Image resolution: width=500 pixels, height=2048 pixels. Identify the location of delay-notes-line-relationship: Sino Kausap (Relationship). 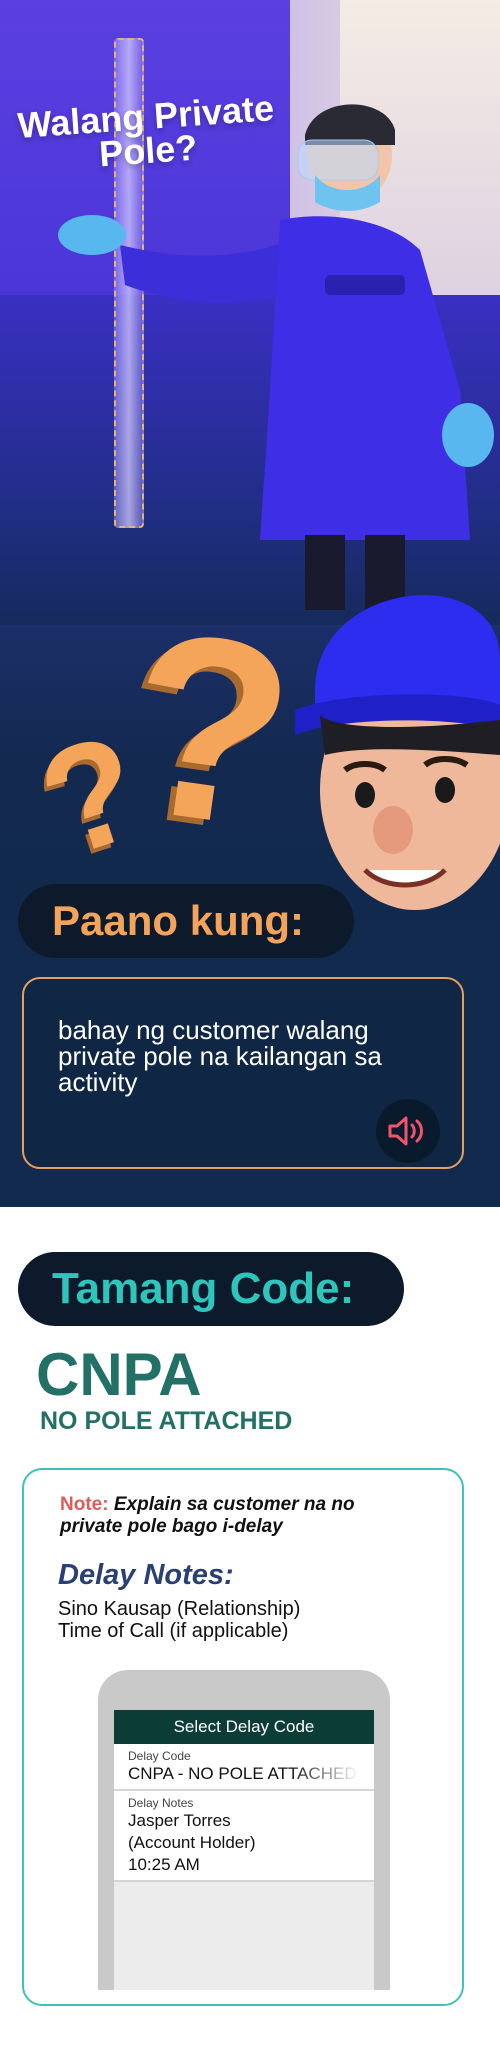
(179, 1609).